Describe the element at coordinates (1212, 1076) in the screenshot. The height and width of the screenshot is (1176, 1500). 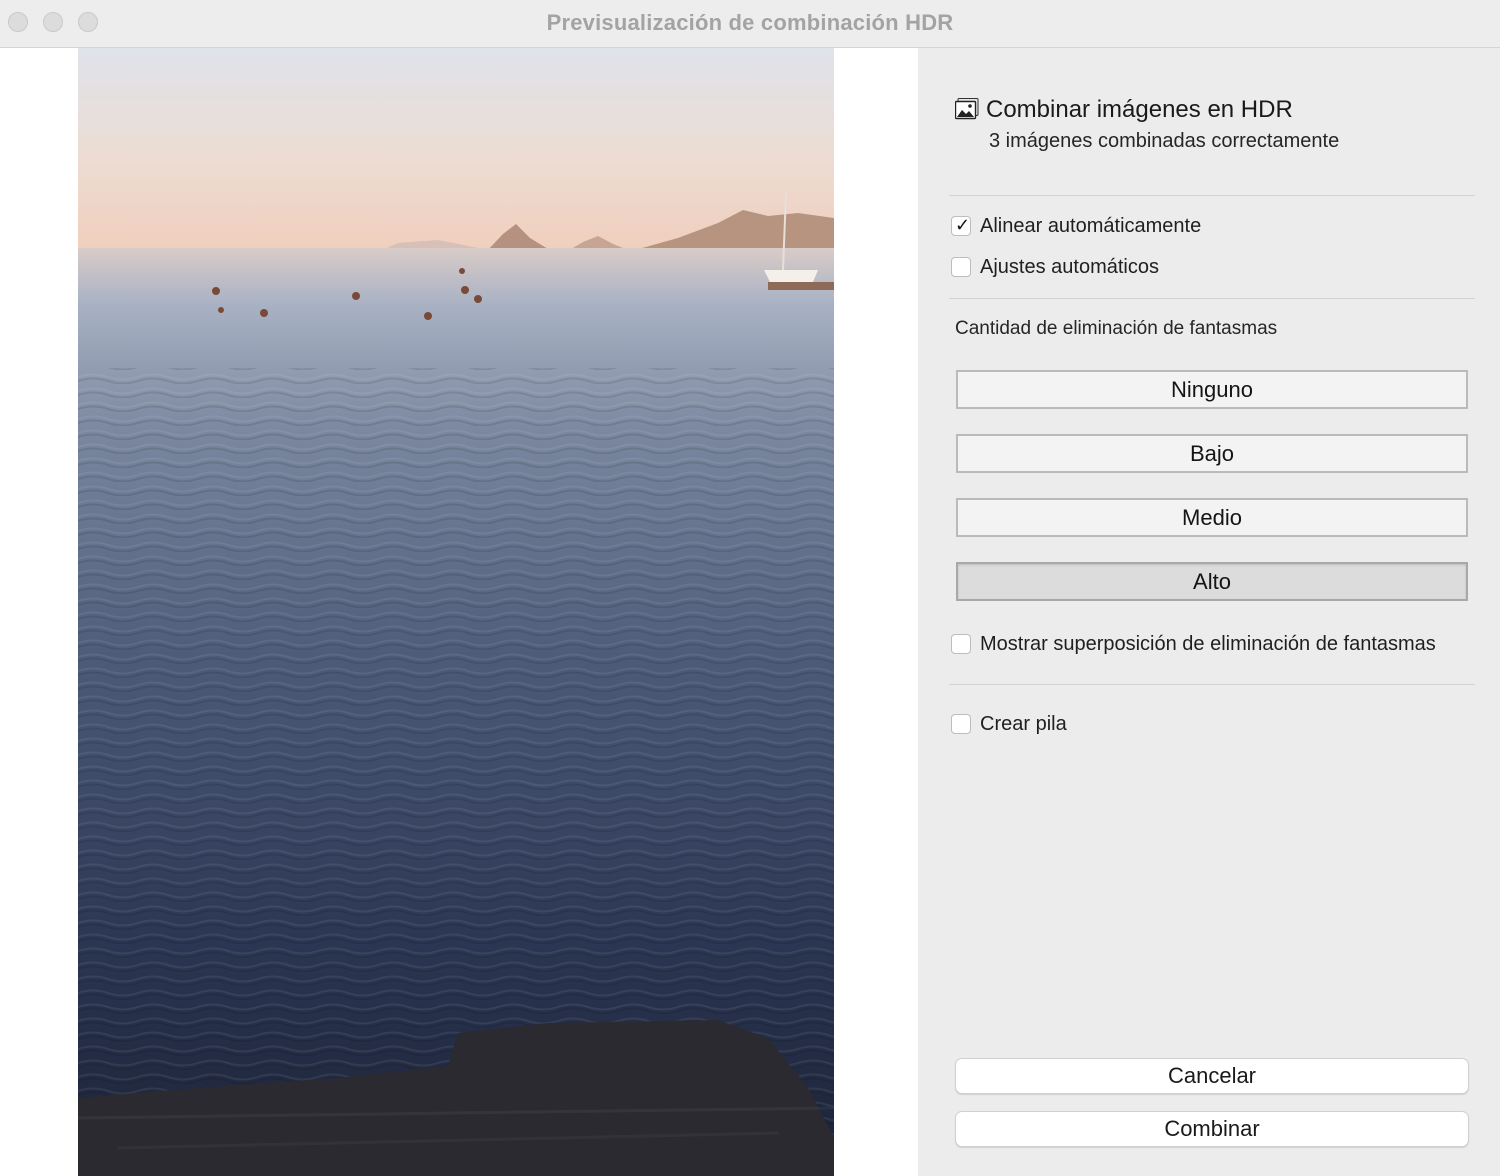
I see `cancel-button: Cancelar` at that location.